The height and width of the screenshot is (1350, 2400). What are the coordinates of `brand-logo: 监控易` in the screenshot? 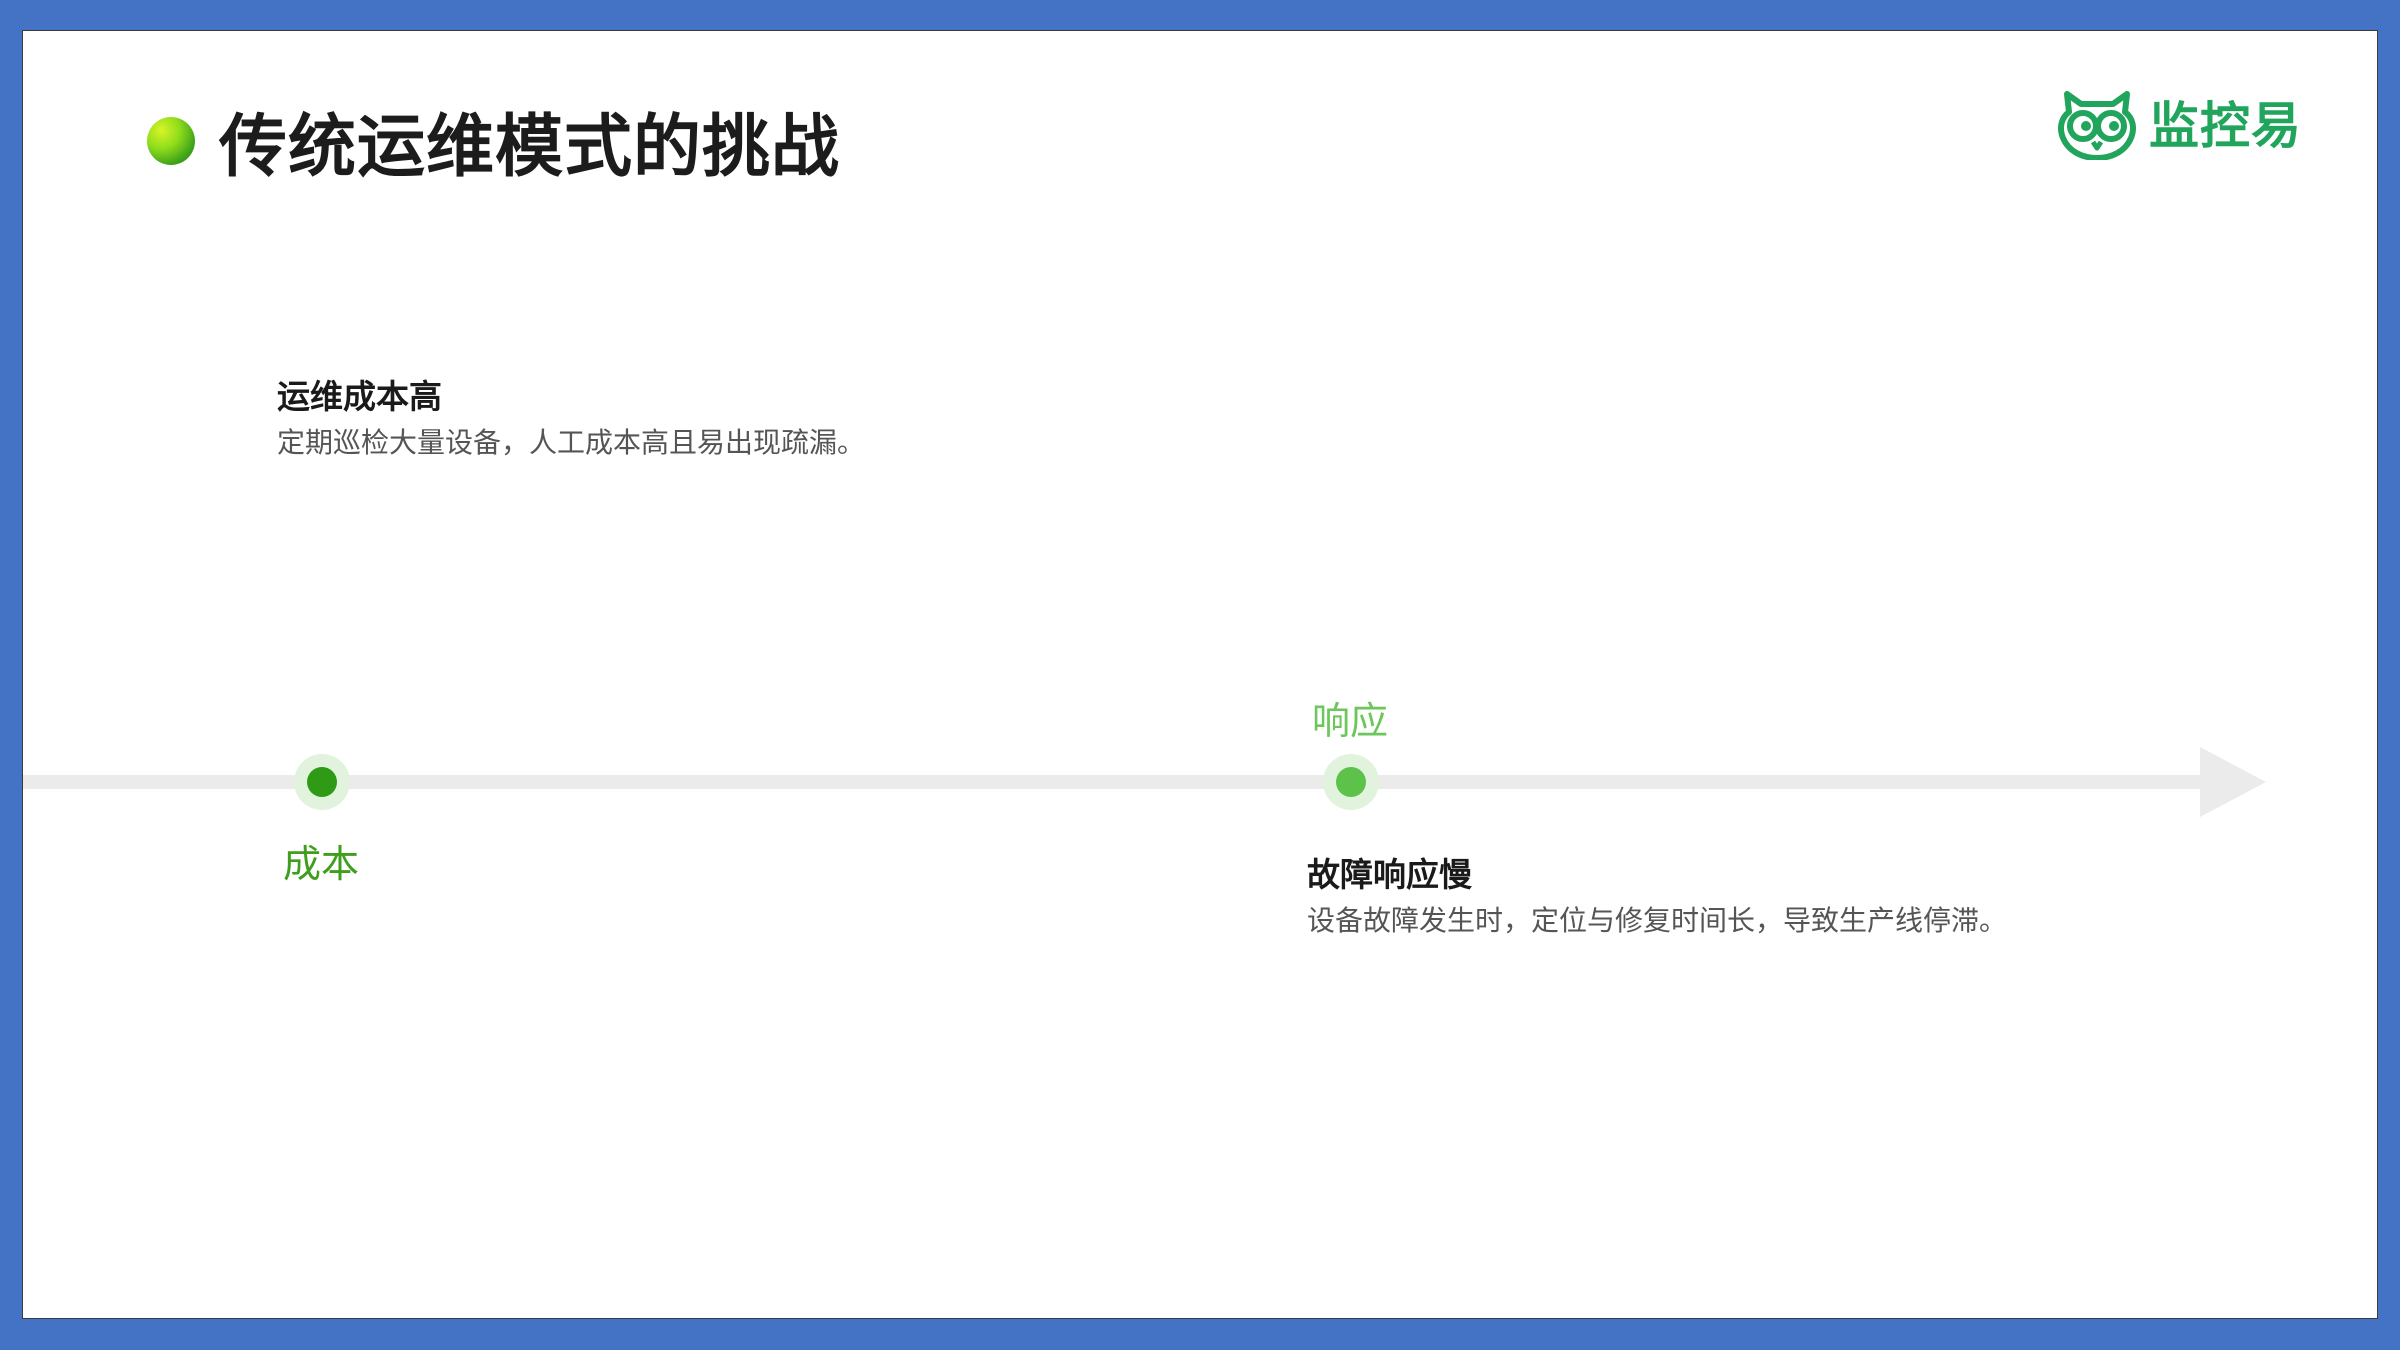 It's located at (2177, 122).